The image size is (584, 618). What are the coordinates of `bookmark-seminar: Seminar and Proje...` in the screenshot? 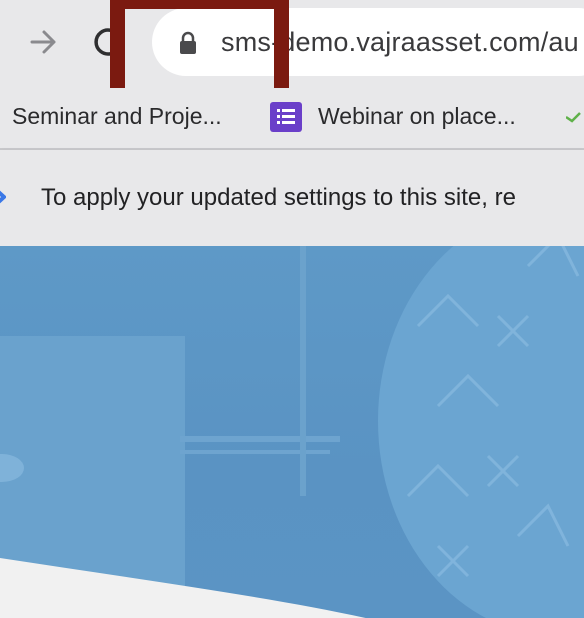 It's located at (117, 116).